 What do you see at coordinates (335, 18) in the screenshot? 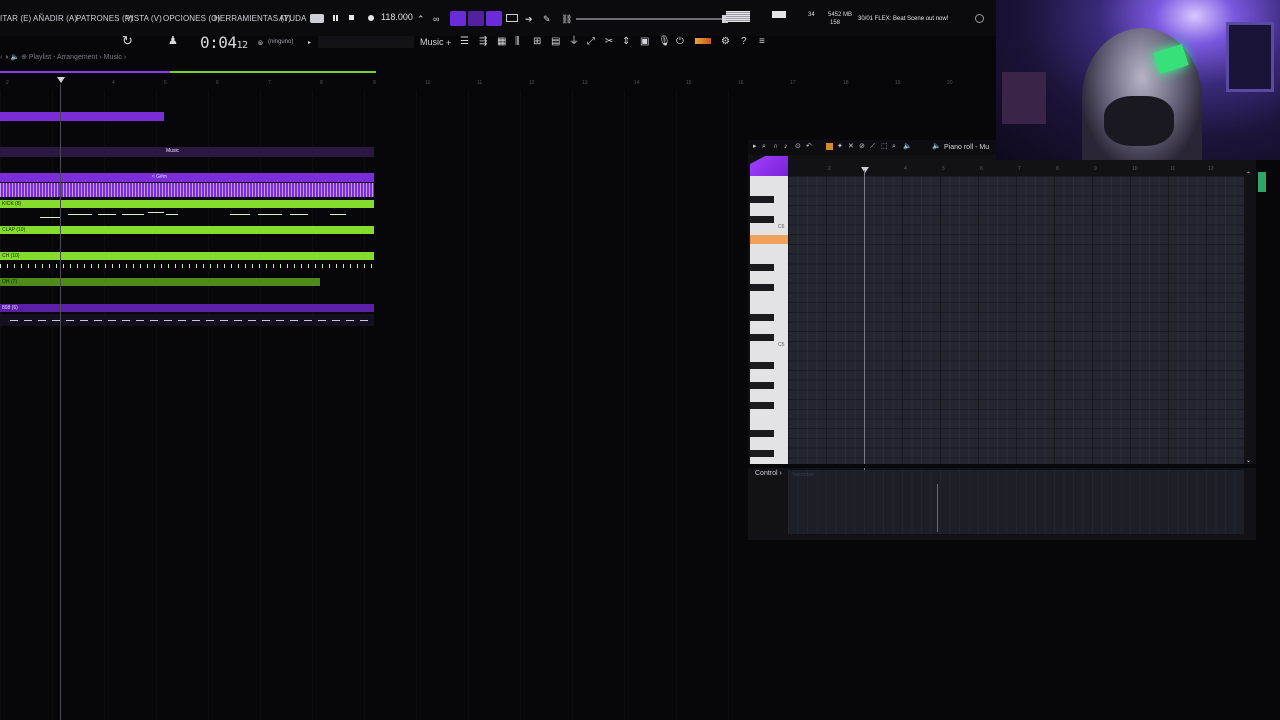
I see `play-pause-button` at bounding box center [335, 18].